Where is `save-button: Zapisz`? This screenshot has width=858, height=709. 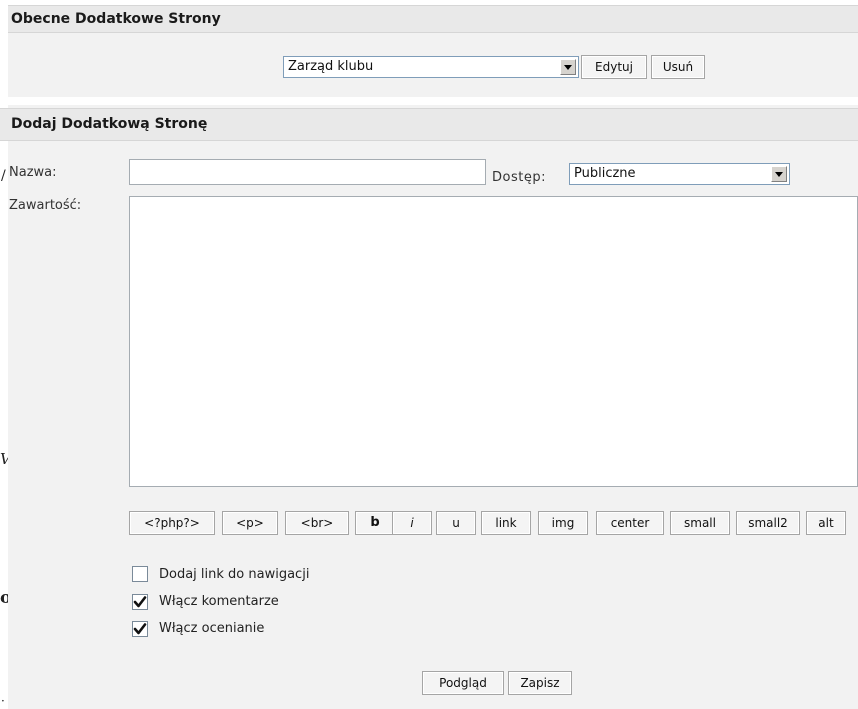 save-button: Zapisz is located at coordinates (540, 683).